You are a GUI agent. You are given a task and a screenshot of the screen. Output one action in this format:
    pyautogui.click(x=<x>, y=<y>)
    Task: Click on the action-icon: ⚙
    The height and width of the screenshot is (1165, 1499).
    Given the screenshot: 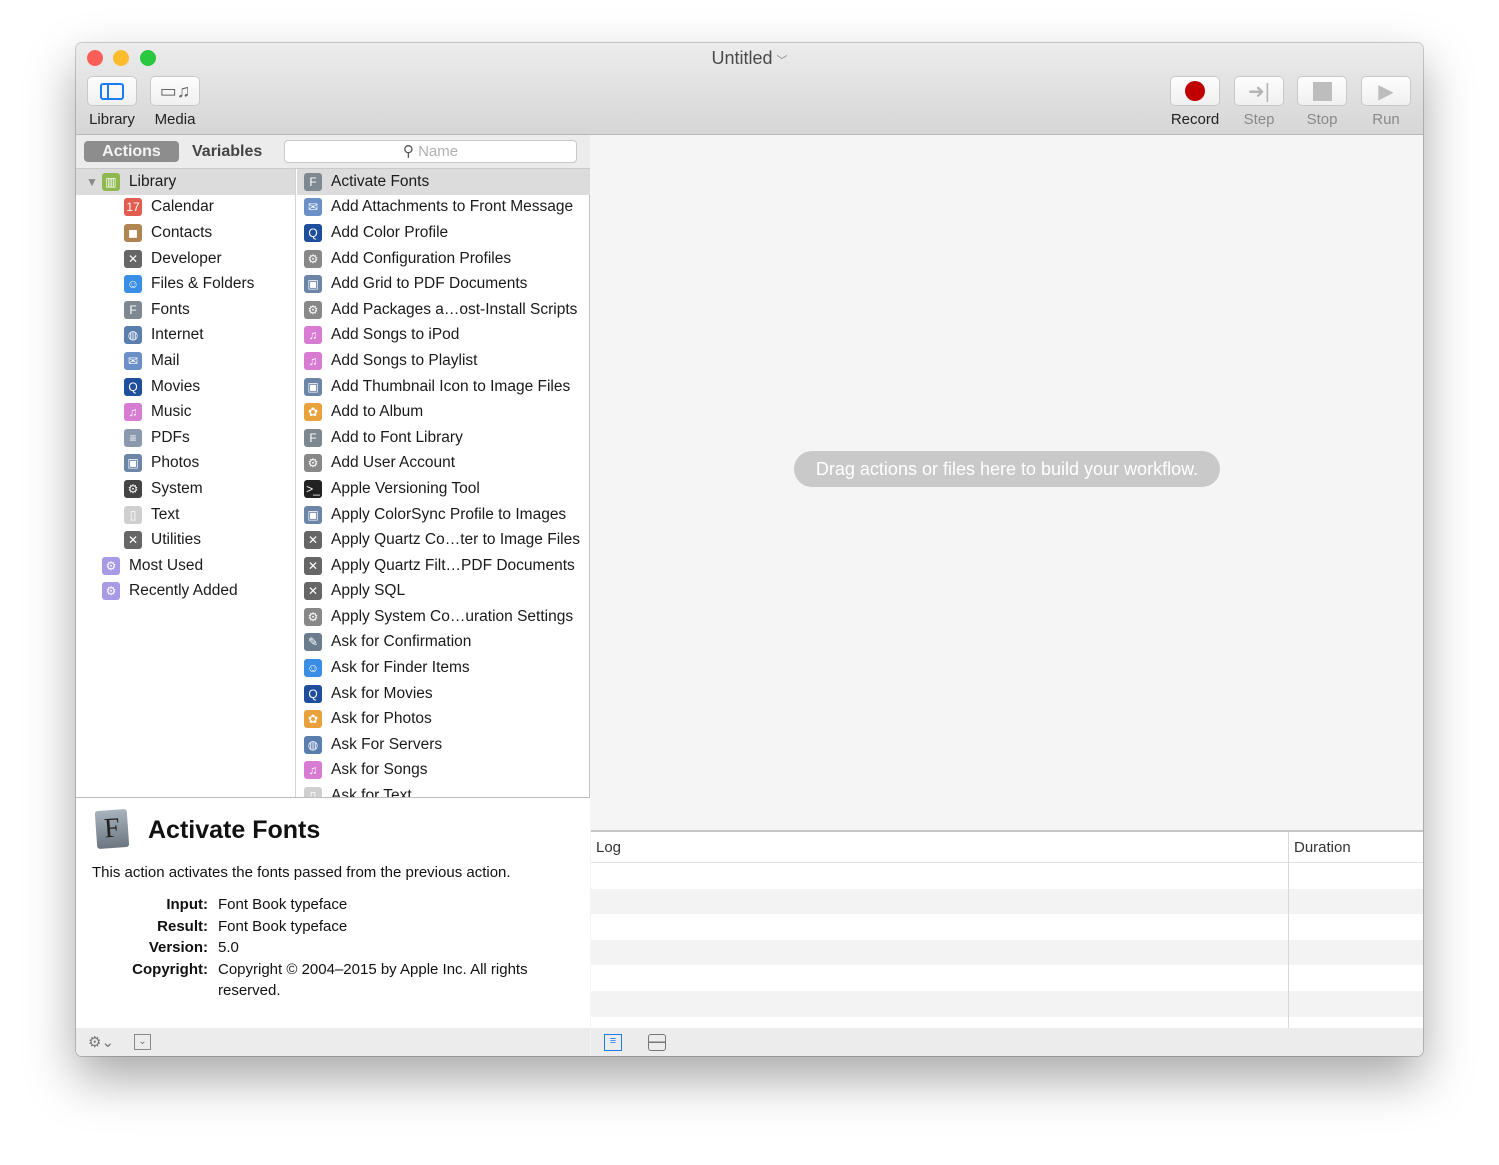 What is the action you would take?
    pyautogui.click(x=313, y=258)
    